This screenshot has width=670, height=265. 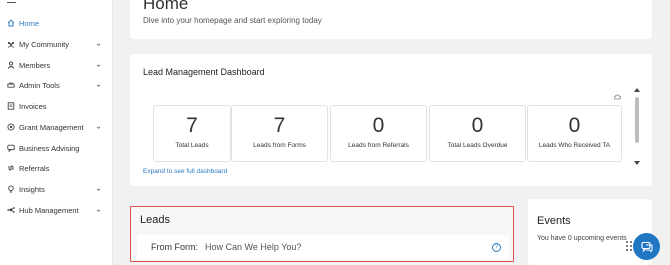 I want to click on referral-icon, so click(x=11, y=168).